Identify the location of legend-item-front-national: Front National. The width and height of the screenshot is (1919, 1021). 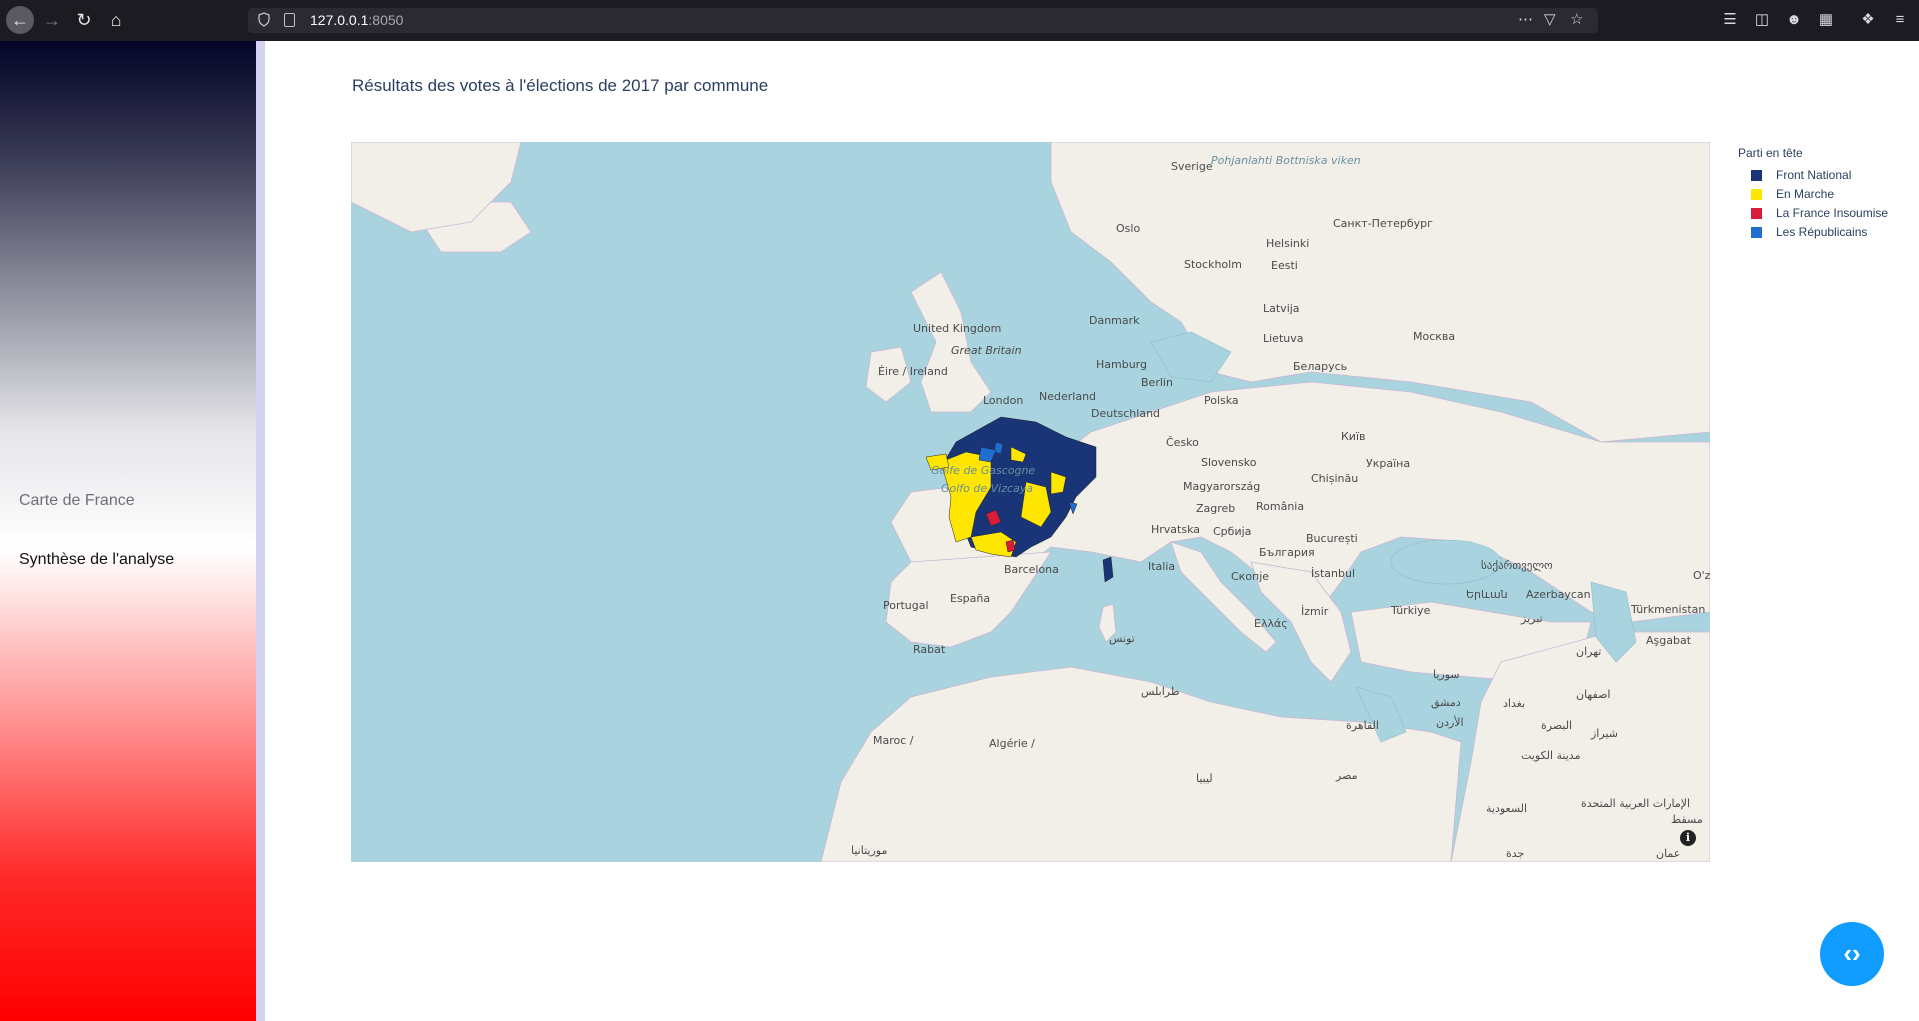
(1813, 175).